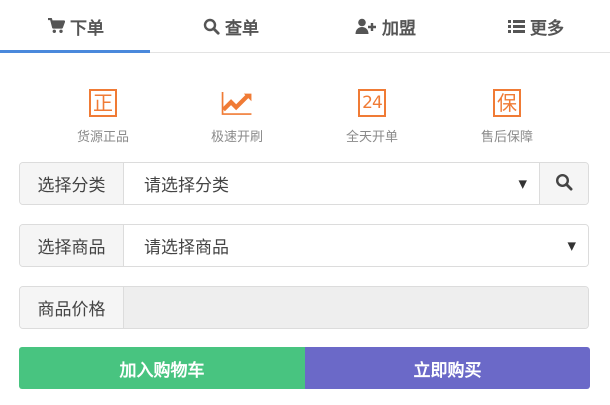  I want to click on category-select: 请选择分类 ▼, so click(331, 183).